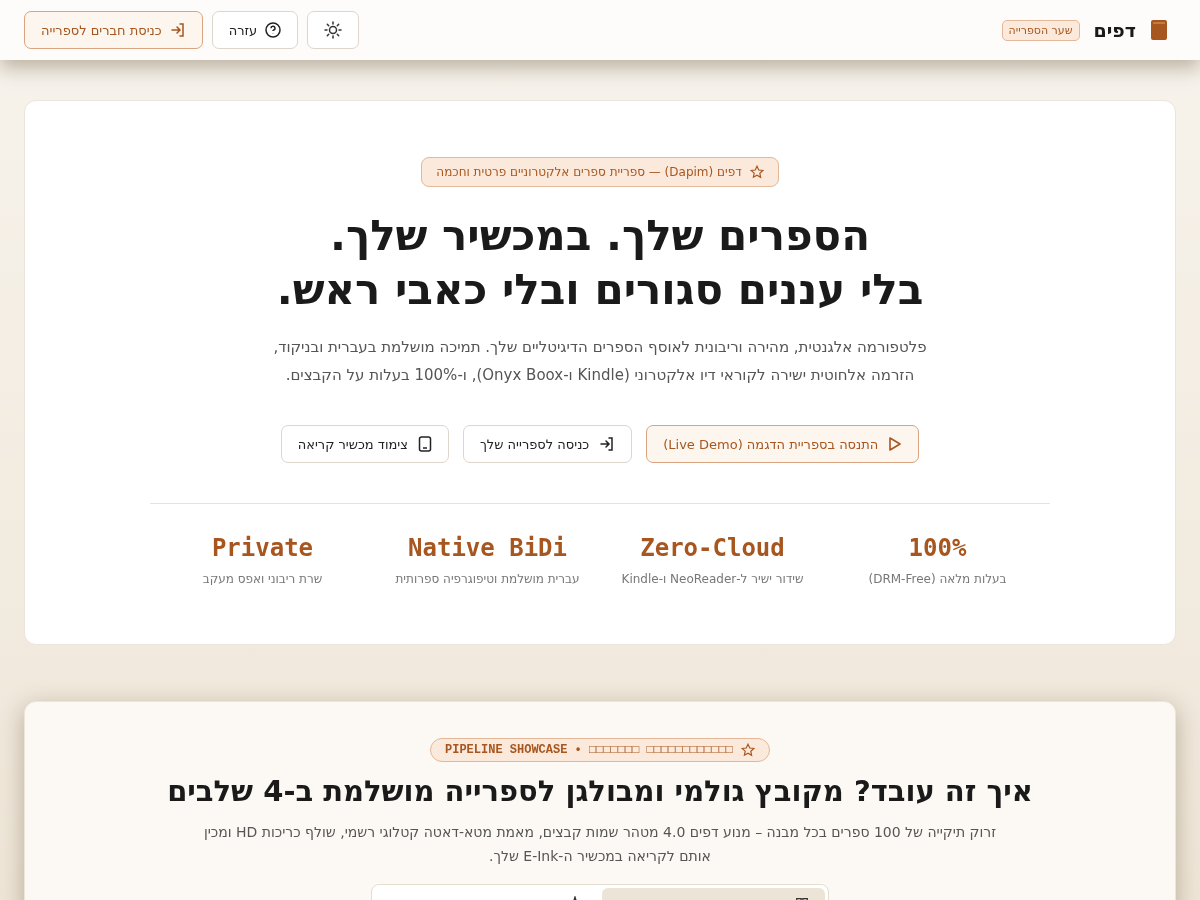 The image size is (1200, 900). I want to click on stat-caption: עברית מושלמת וטיפוגרפיה ספרותית, so click(487, 579).